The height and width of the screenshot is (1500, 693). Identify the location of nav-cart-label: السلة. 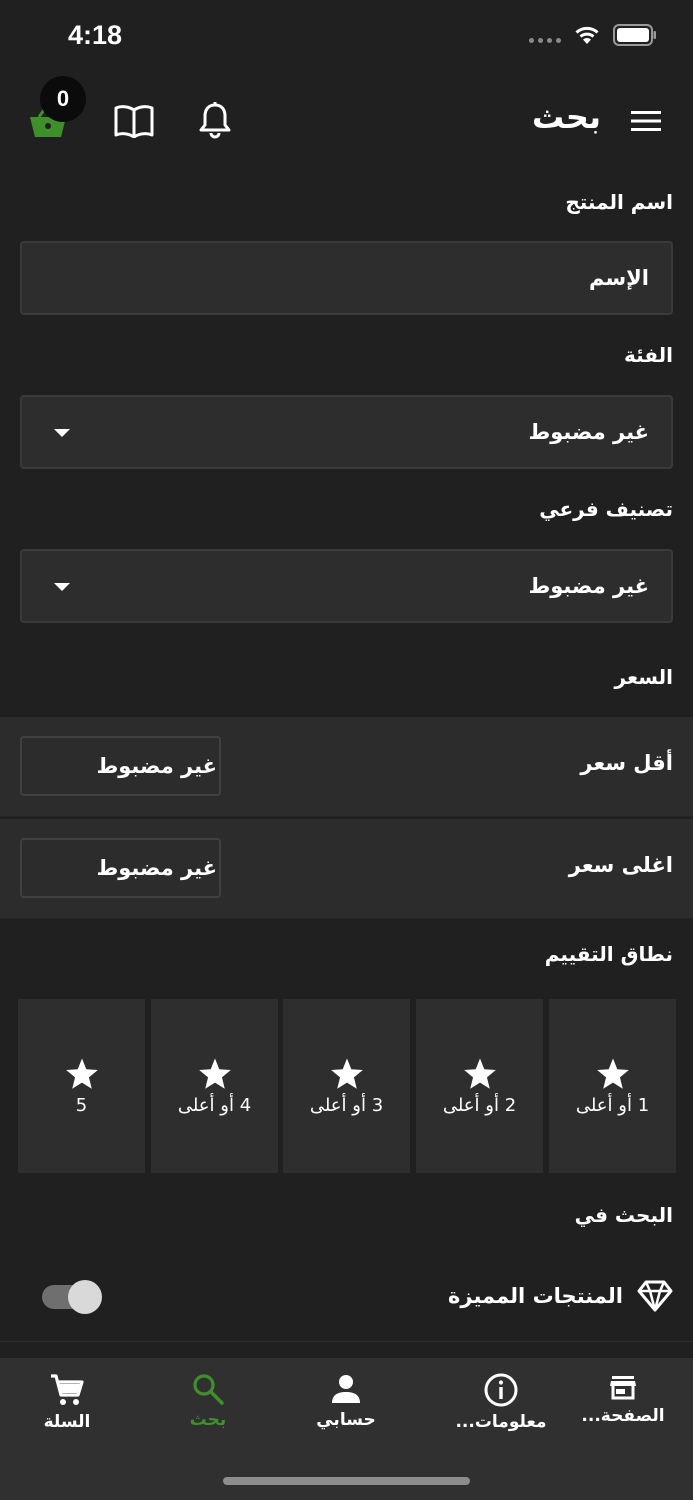
(67, 1422).